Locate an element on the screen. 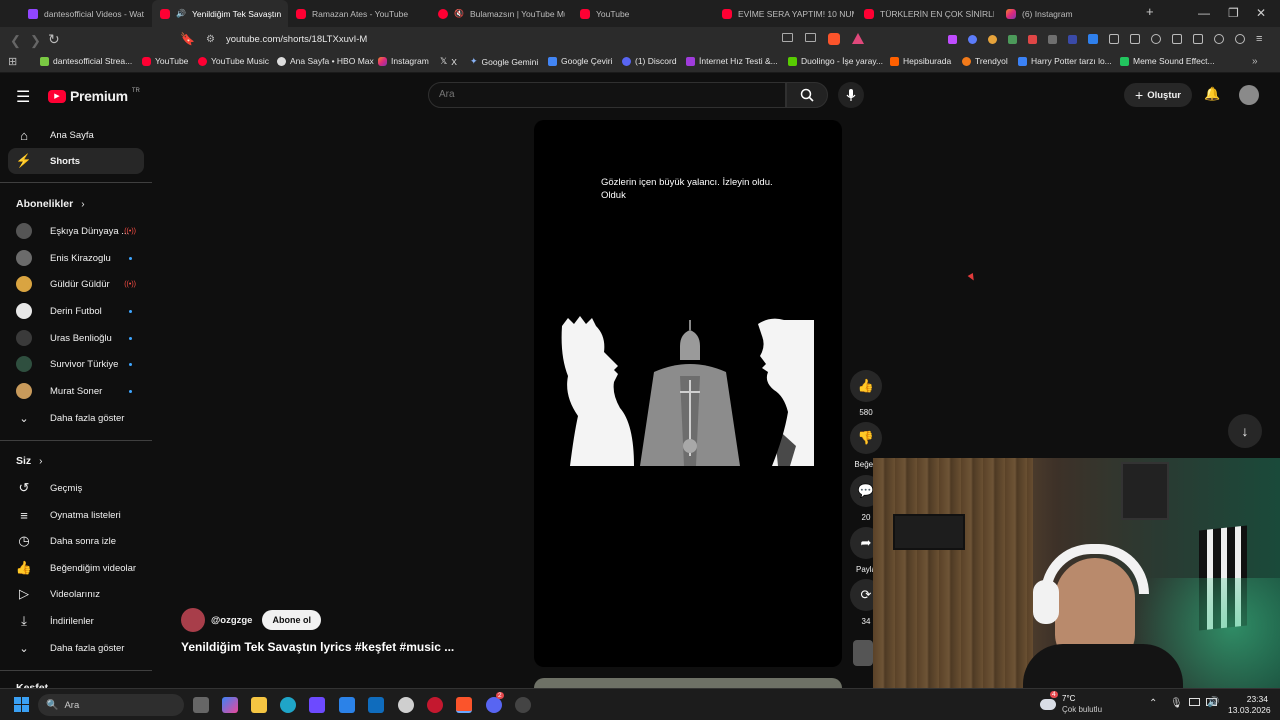  minimize-icon: — is located at coordinates (1204, 13).